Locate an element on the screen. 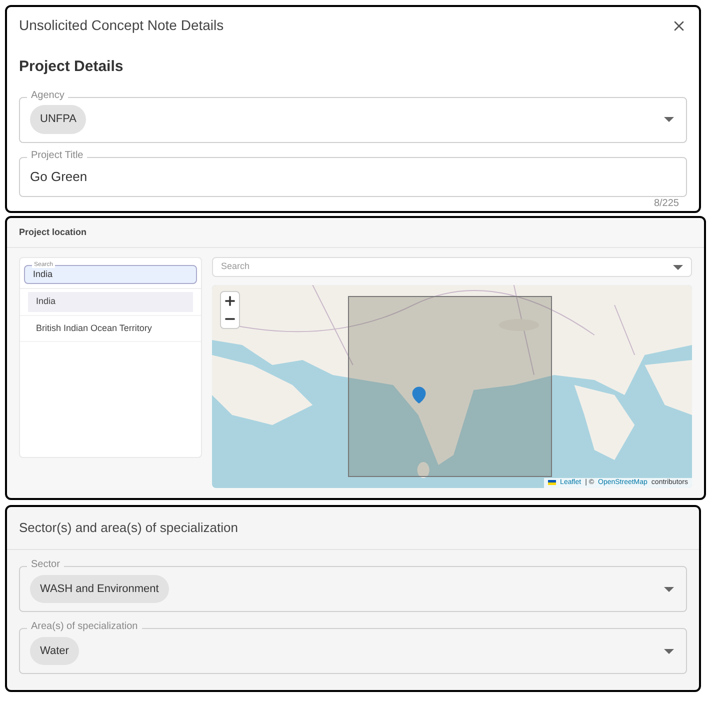  country-list-item: India is located at coordinates (110, 302).